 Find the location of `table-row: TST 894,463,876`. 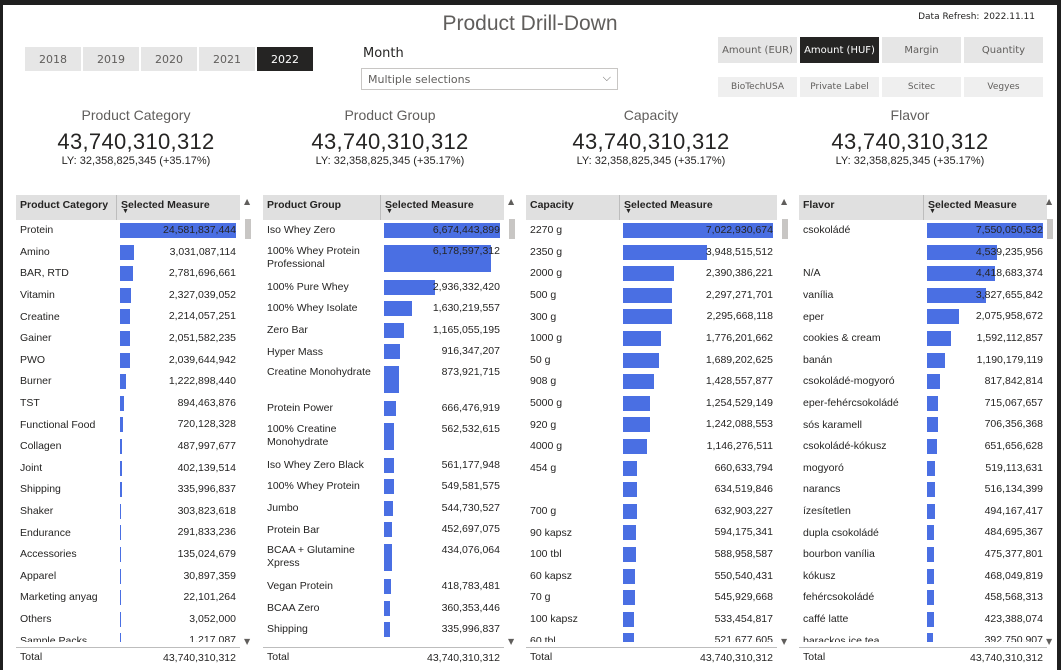

table-row: TST 894,463,876 is located at coordinates (128, 404).